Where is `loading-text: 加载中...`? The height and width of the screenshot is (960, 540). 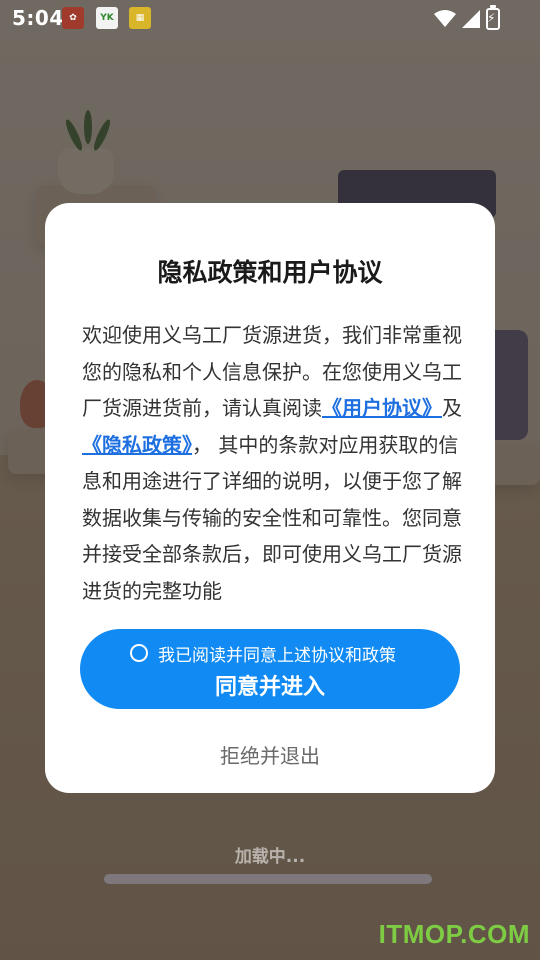
loading-text: 加载中... is located at coordinates (270, 857).